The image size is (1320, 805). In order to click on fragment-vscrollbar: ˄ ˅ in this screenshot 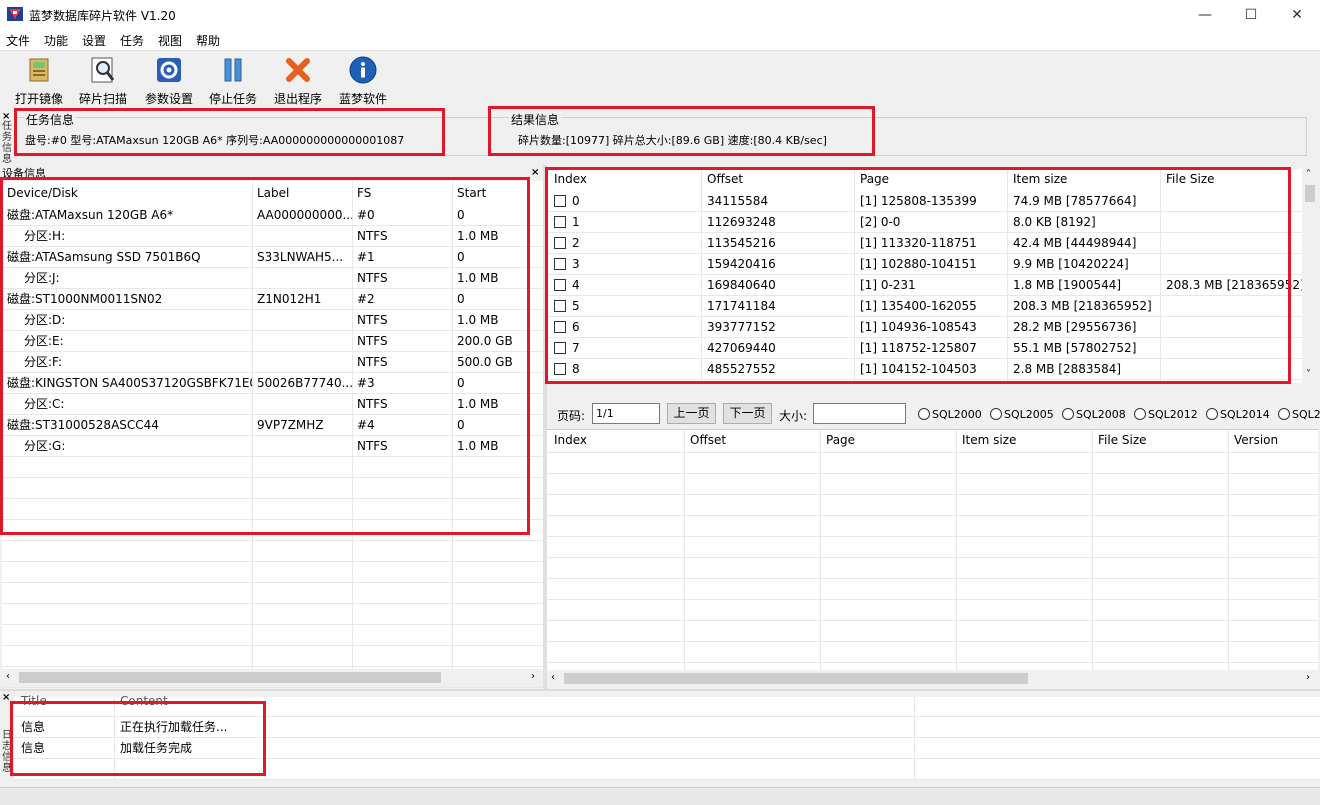, I will do `click(1310, 276)`.